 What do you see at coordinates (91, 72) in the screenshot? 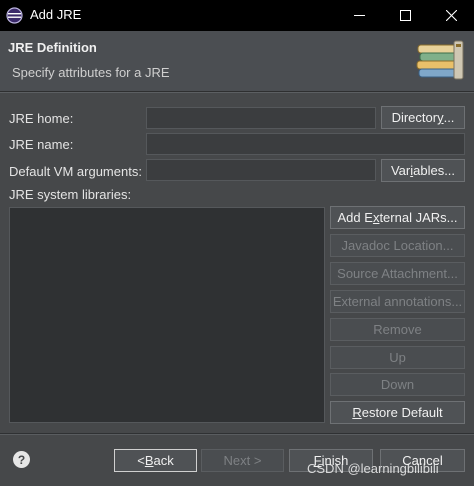
I see `page-description: Specify attributes for a JRE` at bounding box center [91, 72].